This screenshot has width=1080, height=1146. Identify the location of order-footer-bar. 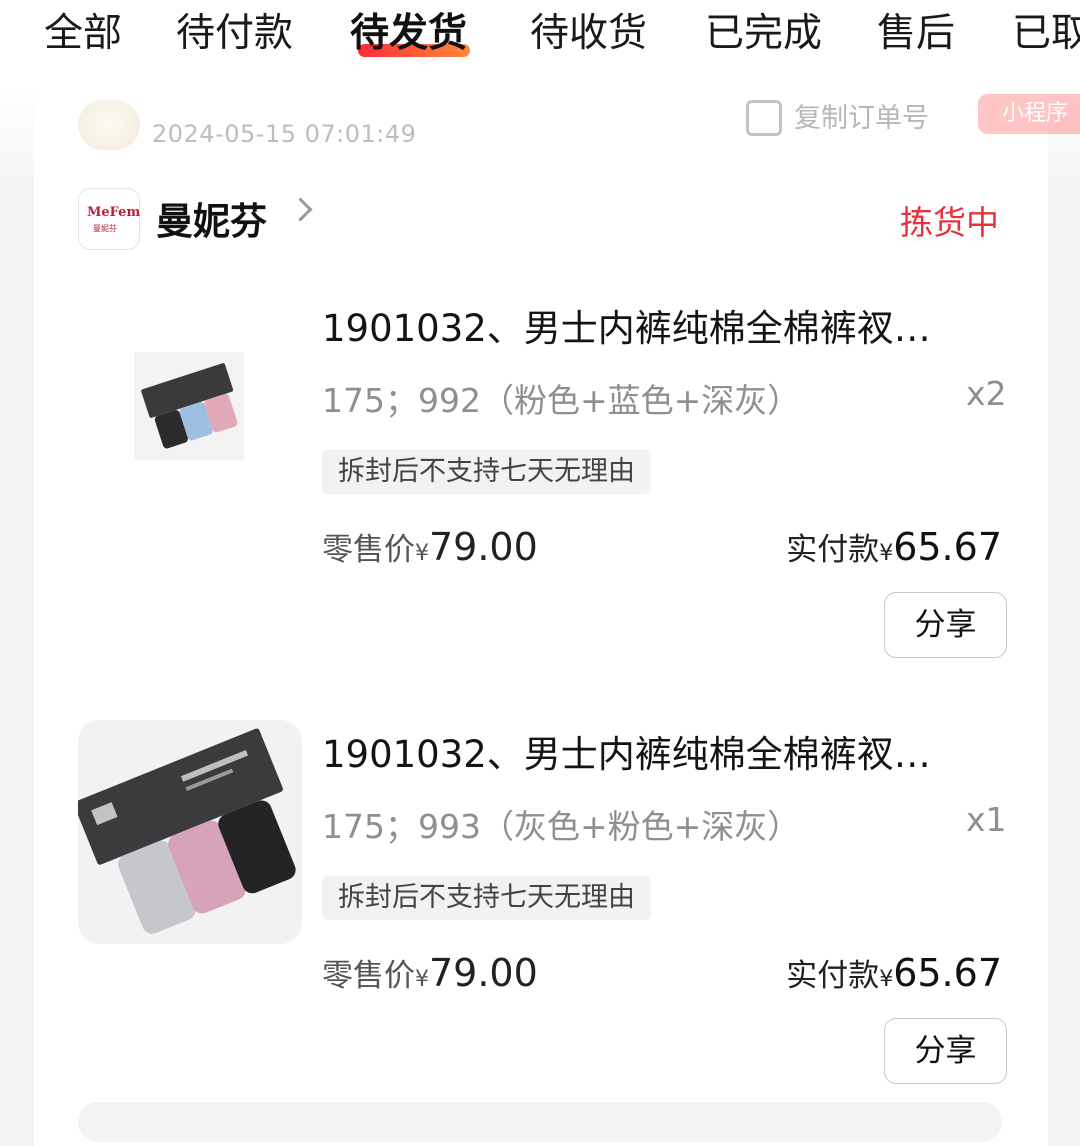
(540, 1122).